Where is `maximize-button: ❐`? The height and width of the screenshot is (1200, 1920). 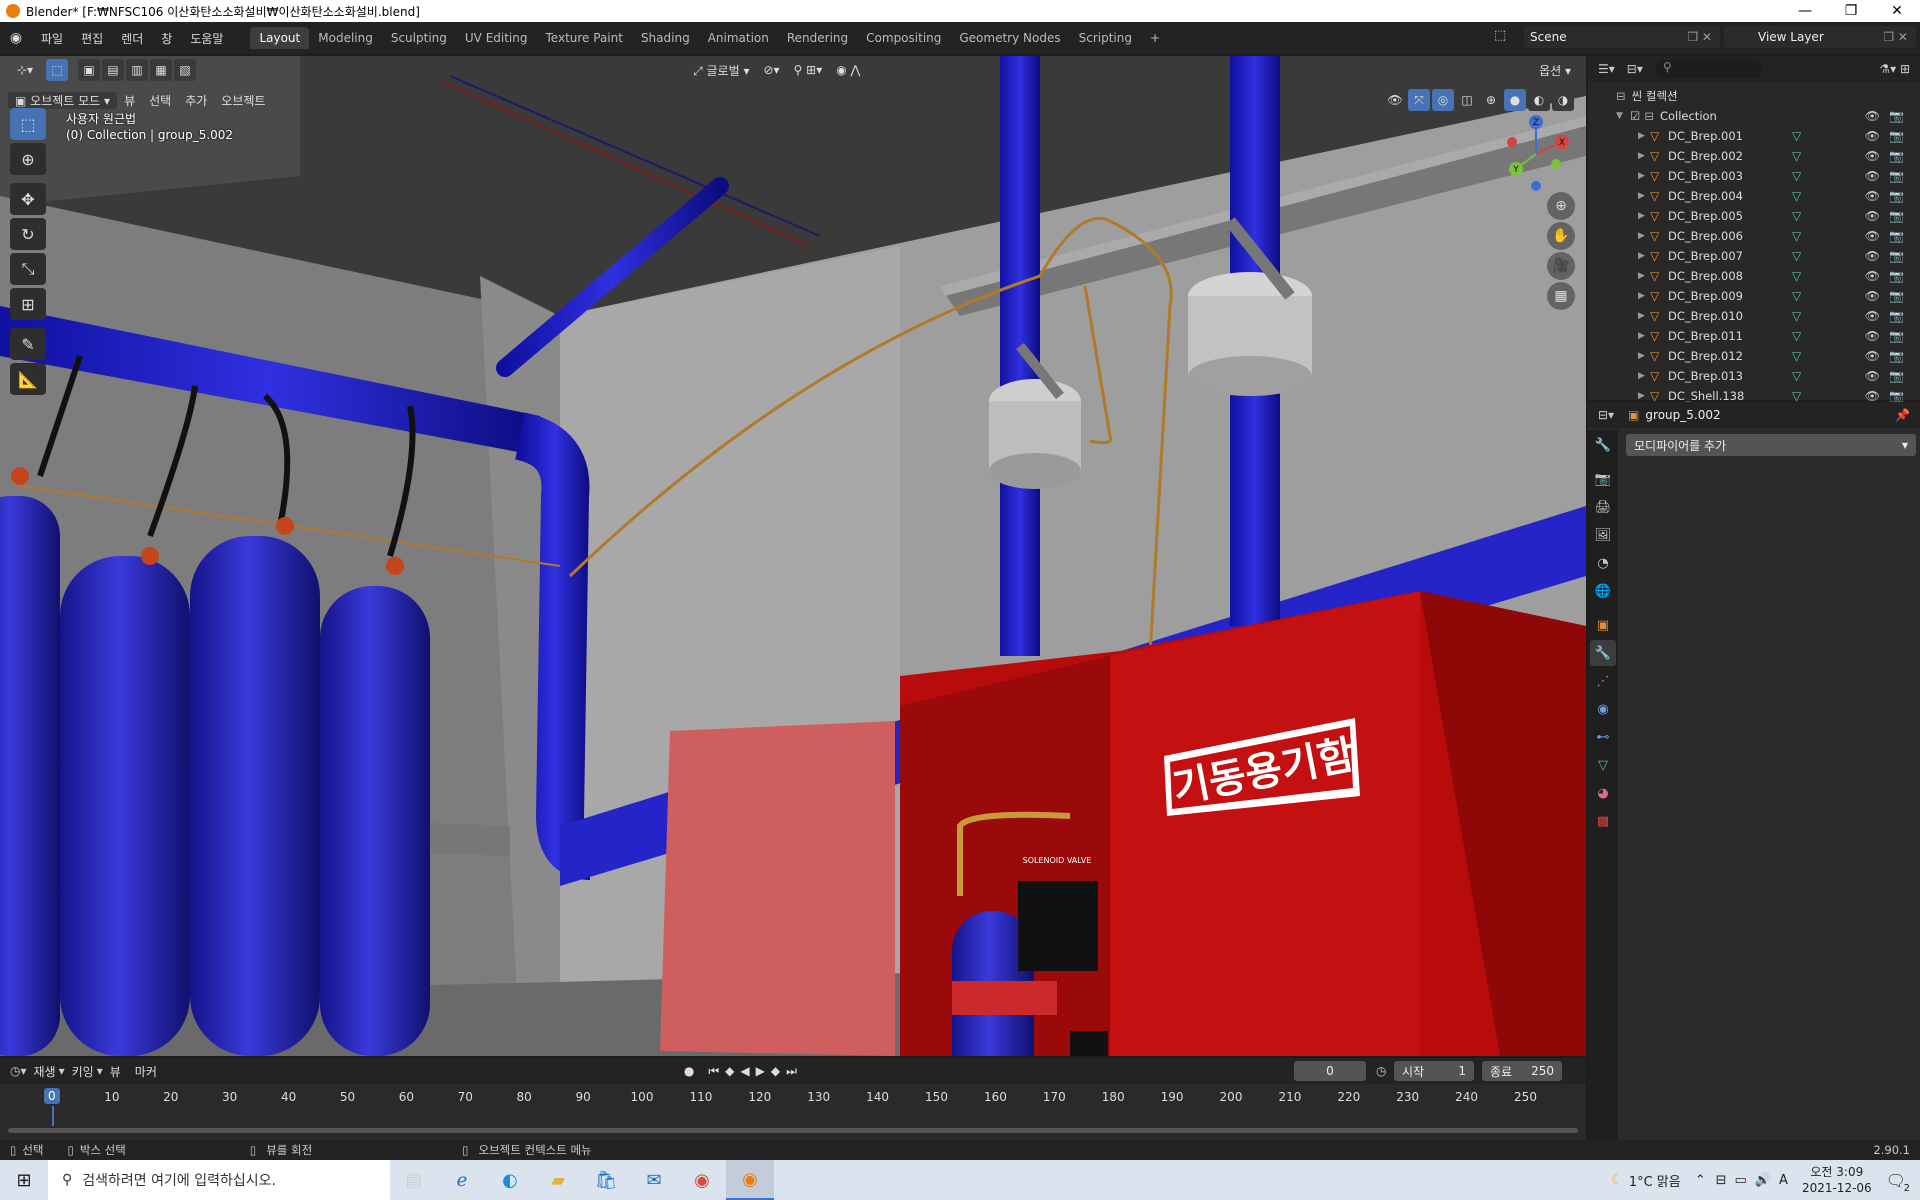
maximize-button: ❐ is located at coordinates (1851, 11).